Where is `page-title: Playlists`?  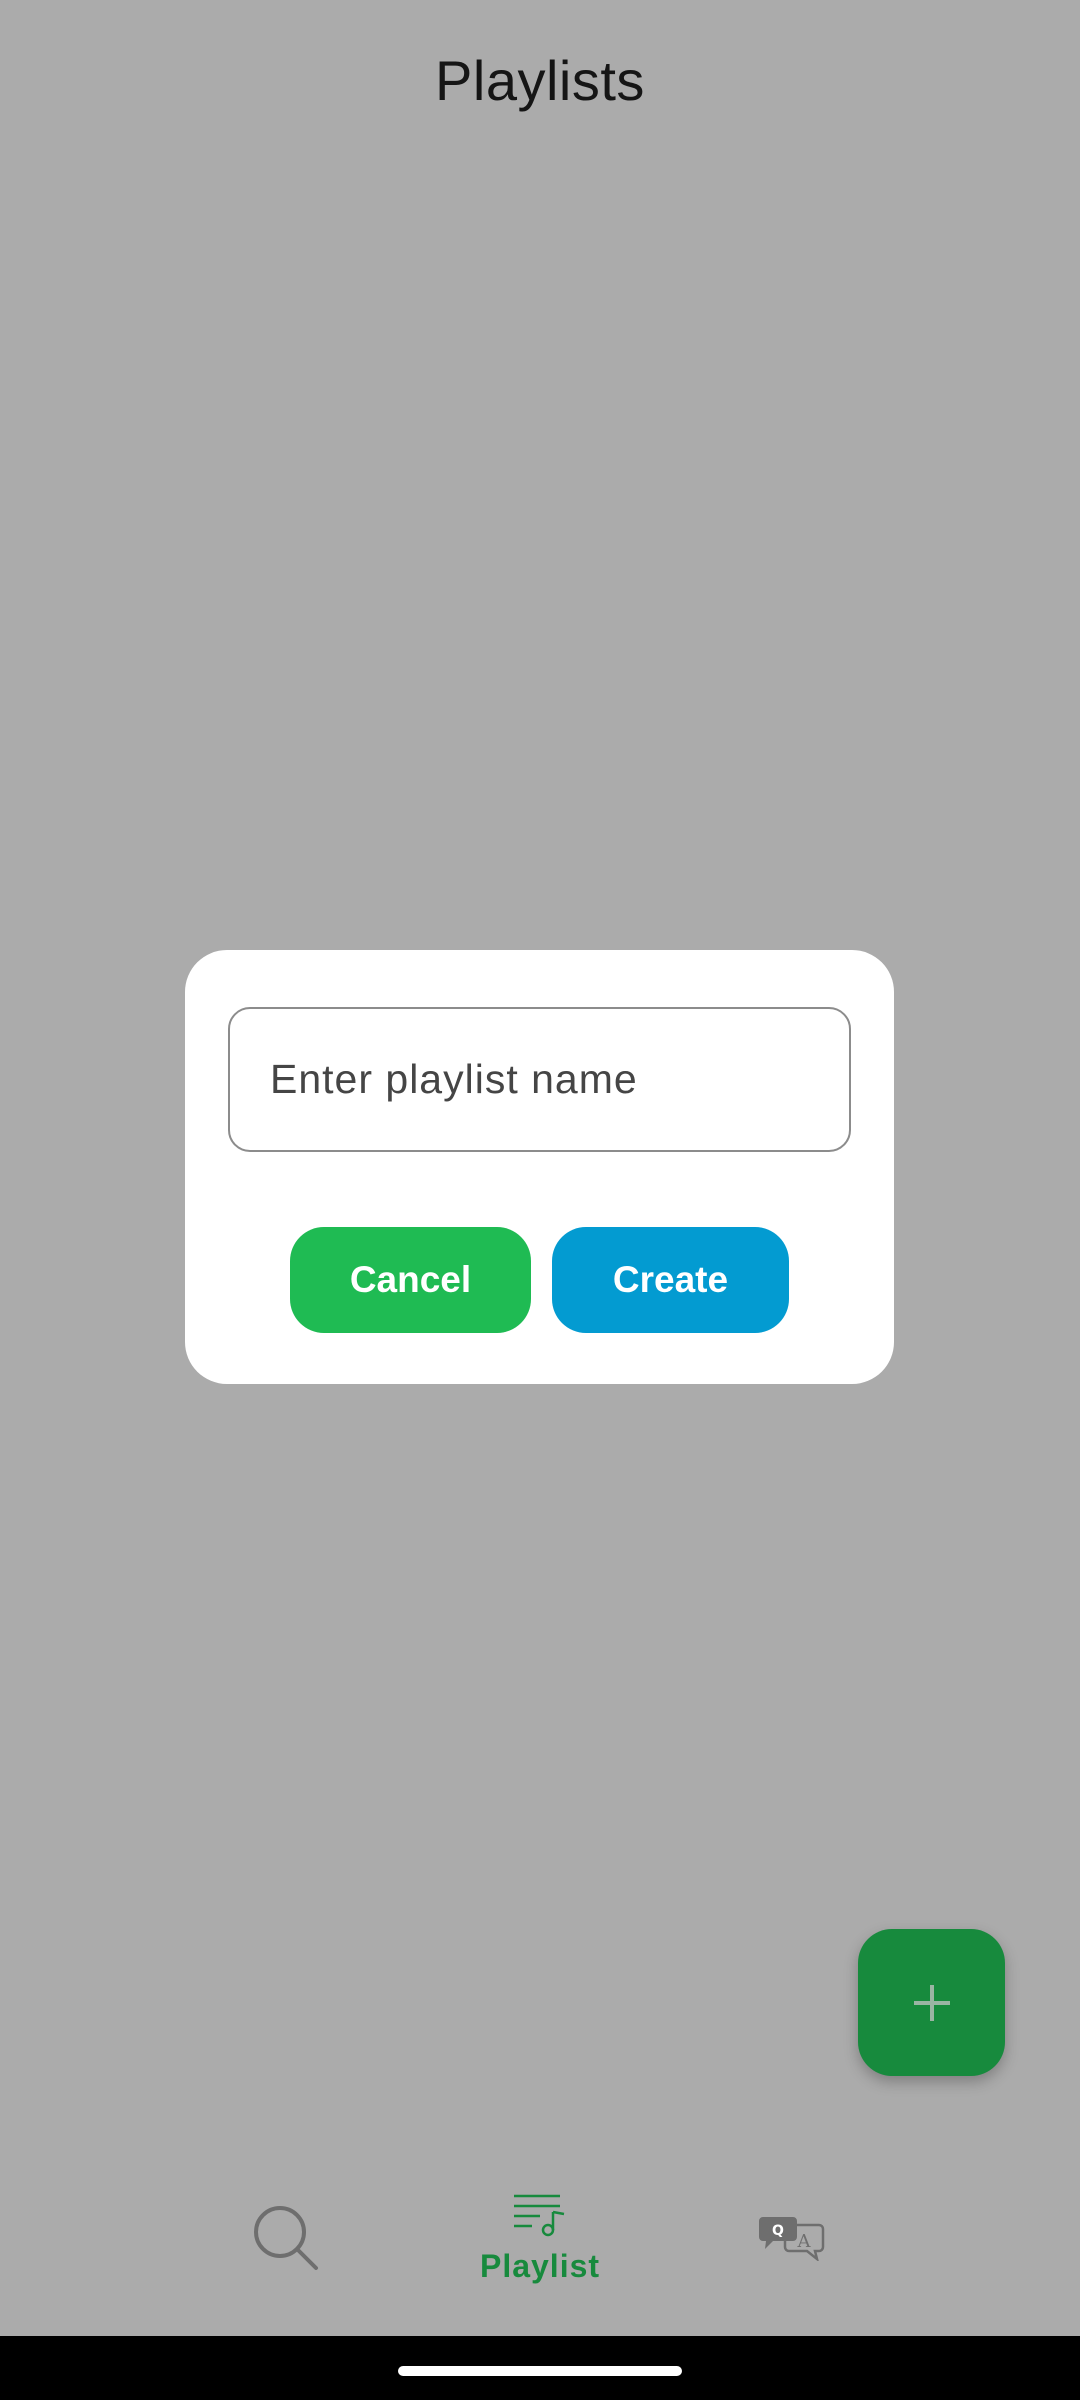
page-title: Playlists is located at coordinates (540, 80).